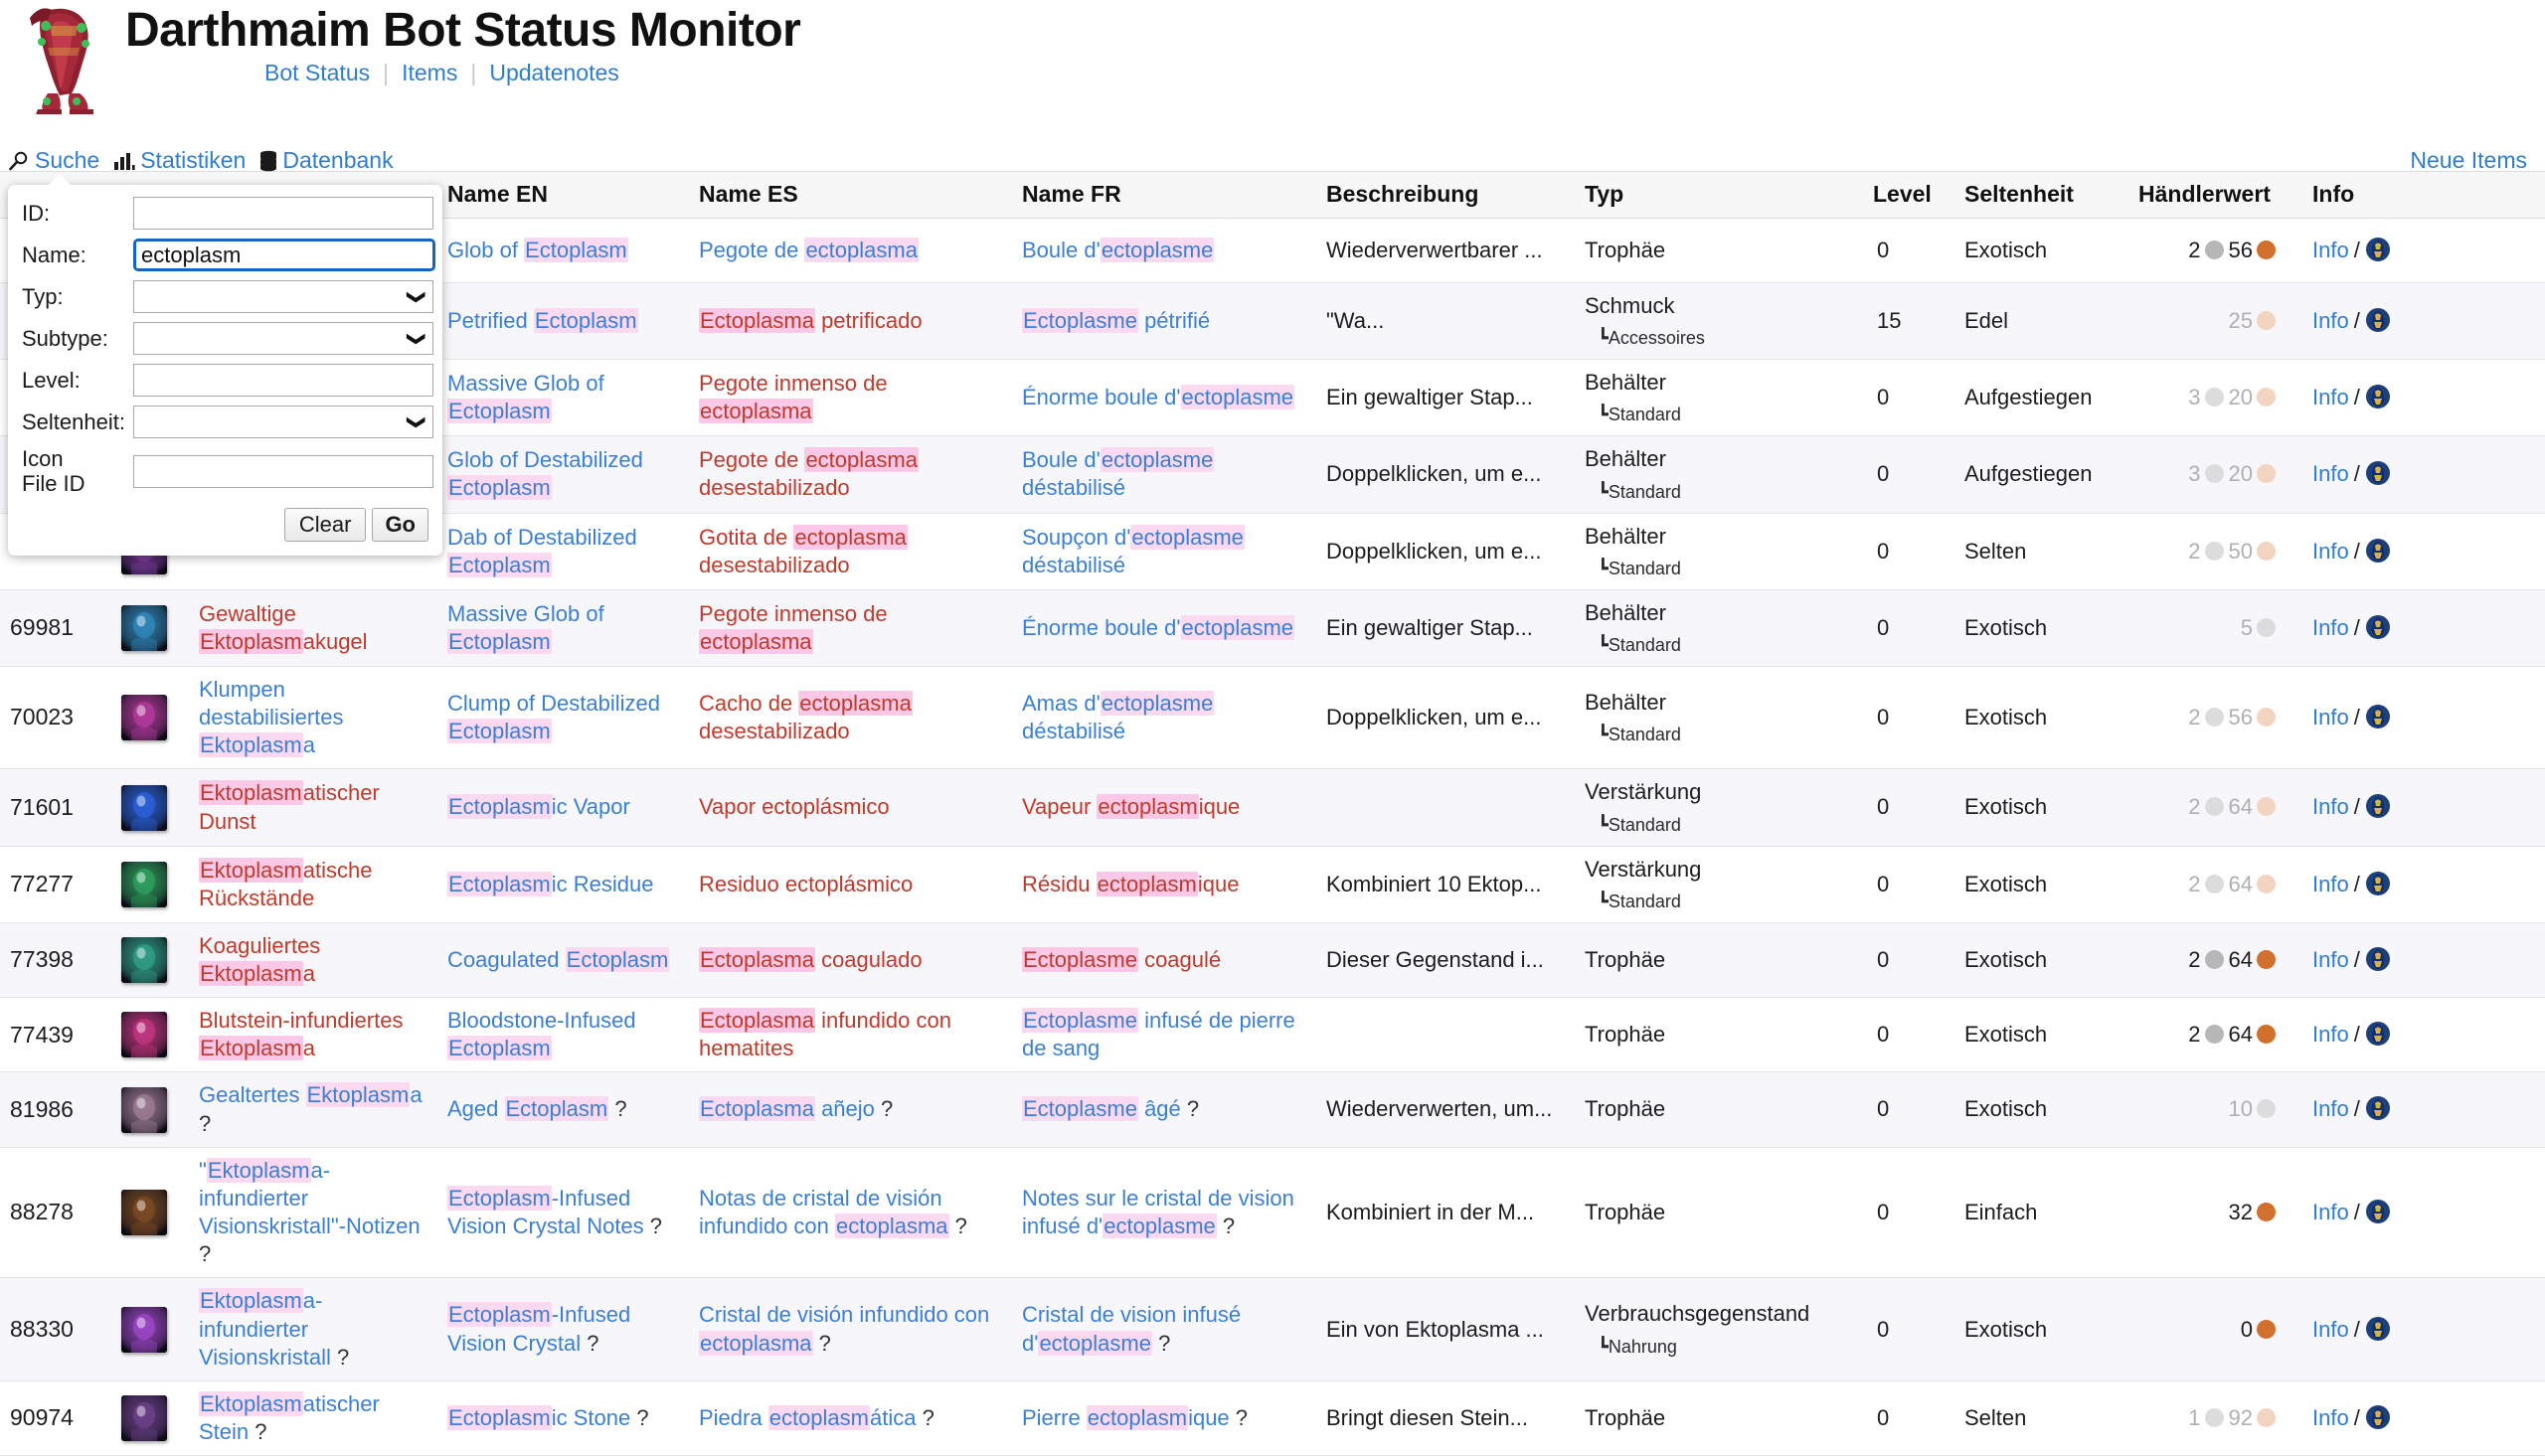 Image resolution: width=2545 pixels, height=1456 pixels. What do you see at coordinates (806, 884) in the screenshot?
I see `cell-name-es-link: Residuo ectoplásmico` at bounding box center [806, 884].